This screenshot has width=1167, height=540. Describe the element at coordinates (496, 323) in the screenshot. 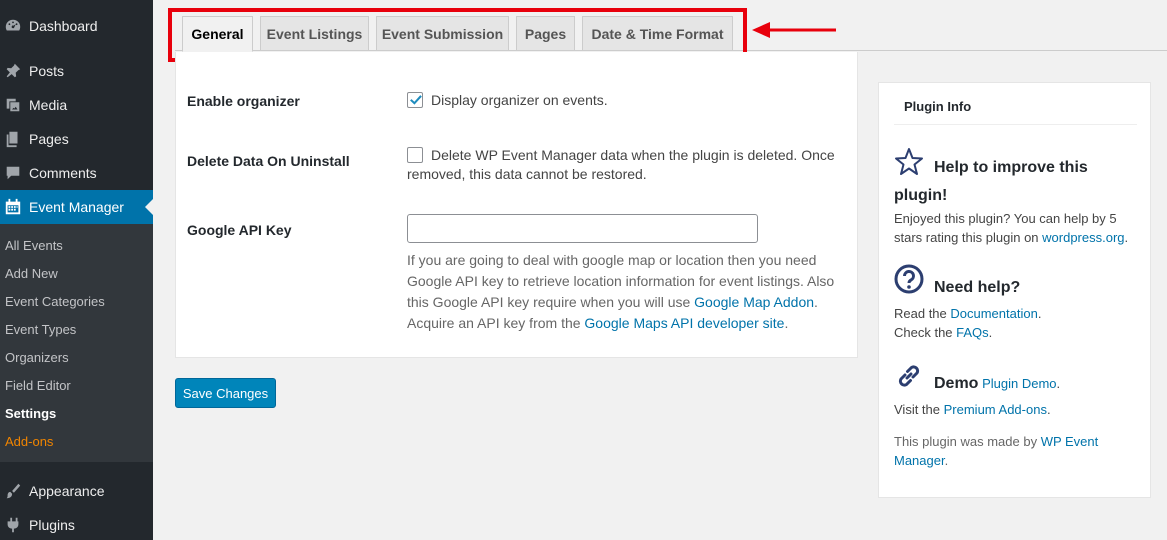

I see `help-text-segment: Acquire an API key from the` at that location.